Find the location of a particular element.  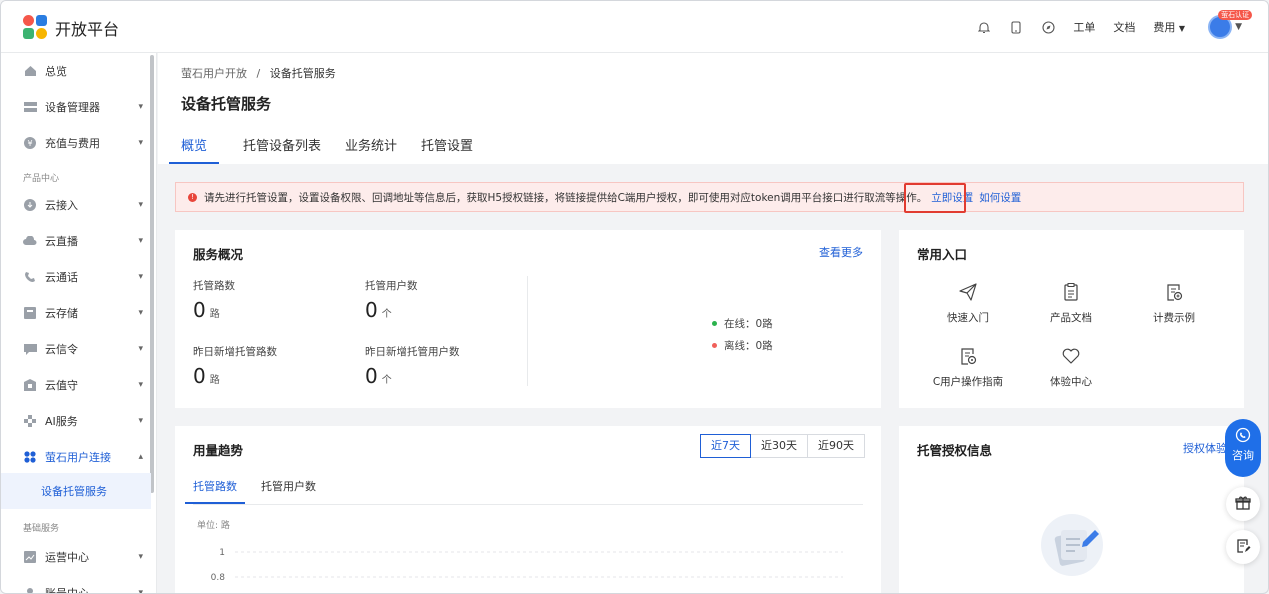

logo-text: 开放平台 is located at coordinates (87, 29).